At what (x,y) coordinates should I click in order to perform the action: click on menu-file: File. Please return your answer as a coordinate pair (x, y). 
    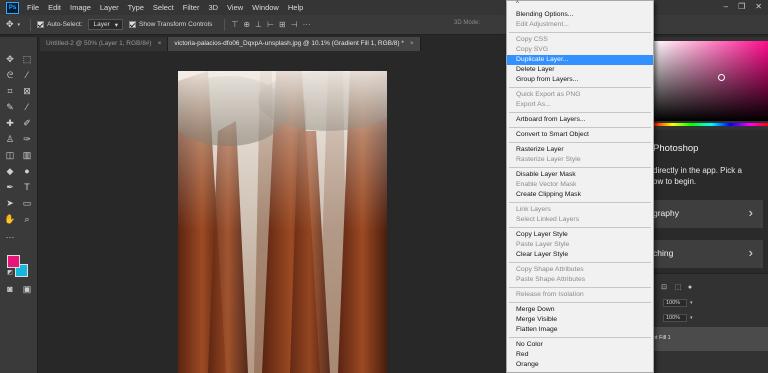
    Looking at the image, I should click on (33, 7).